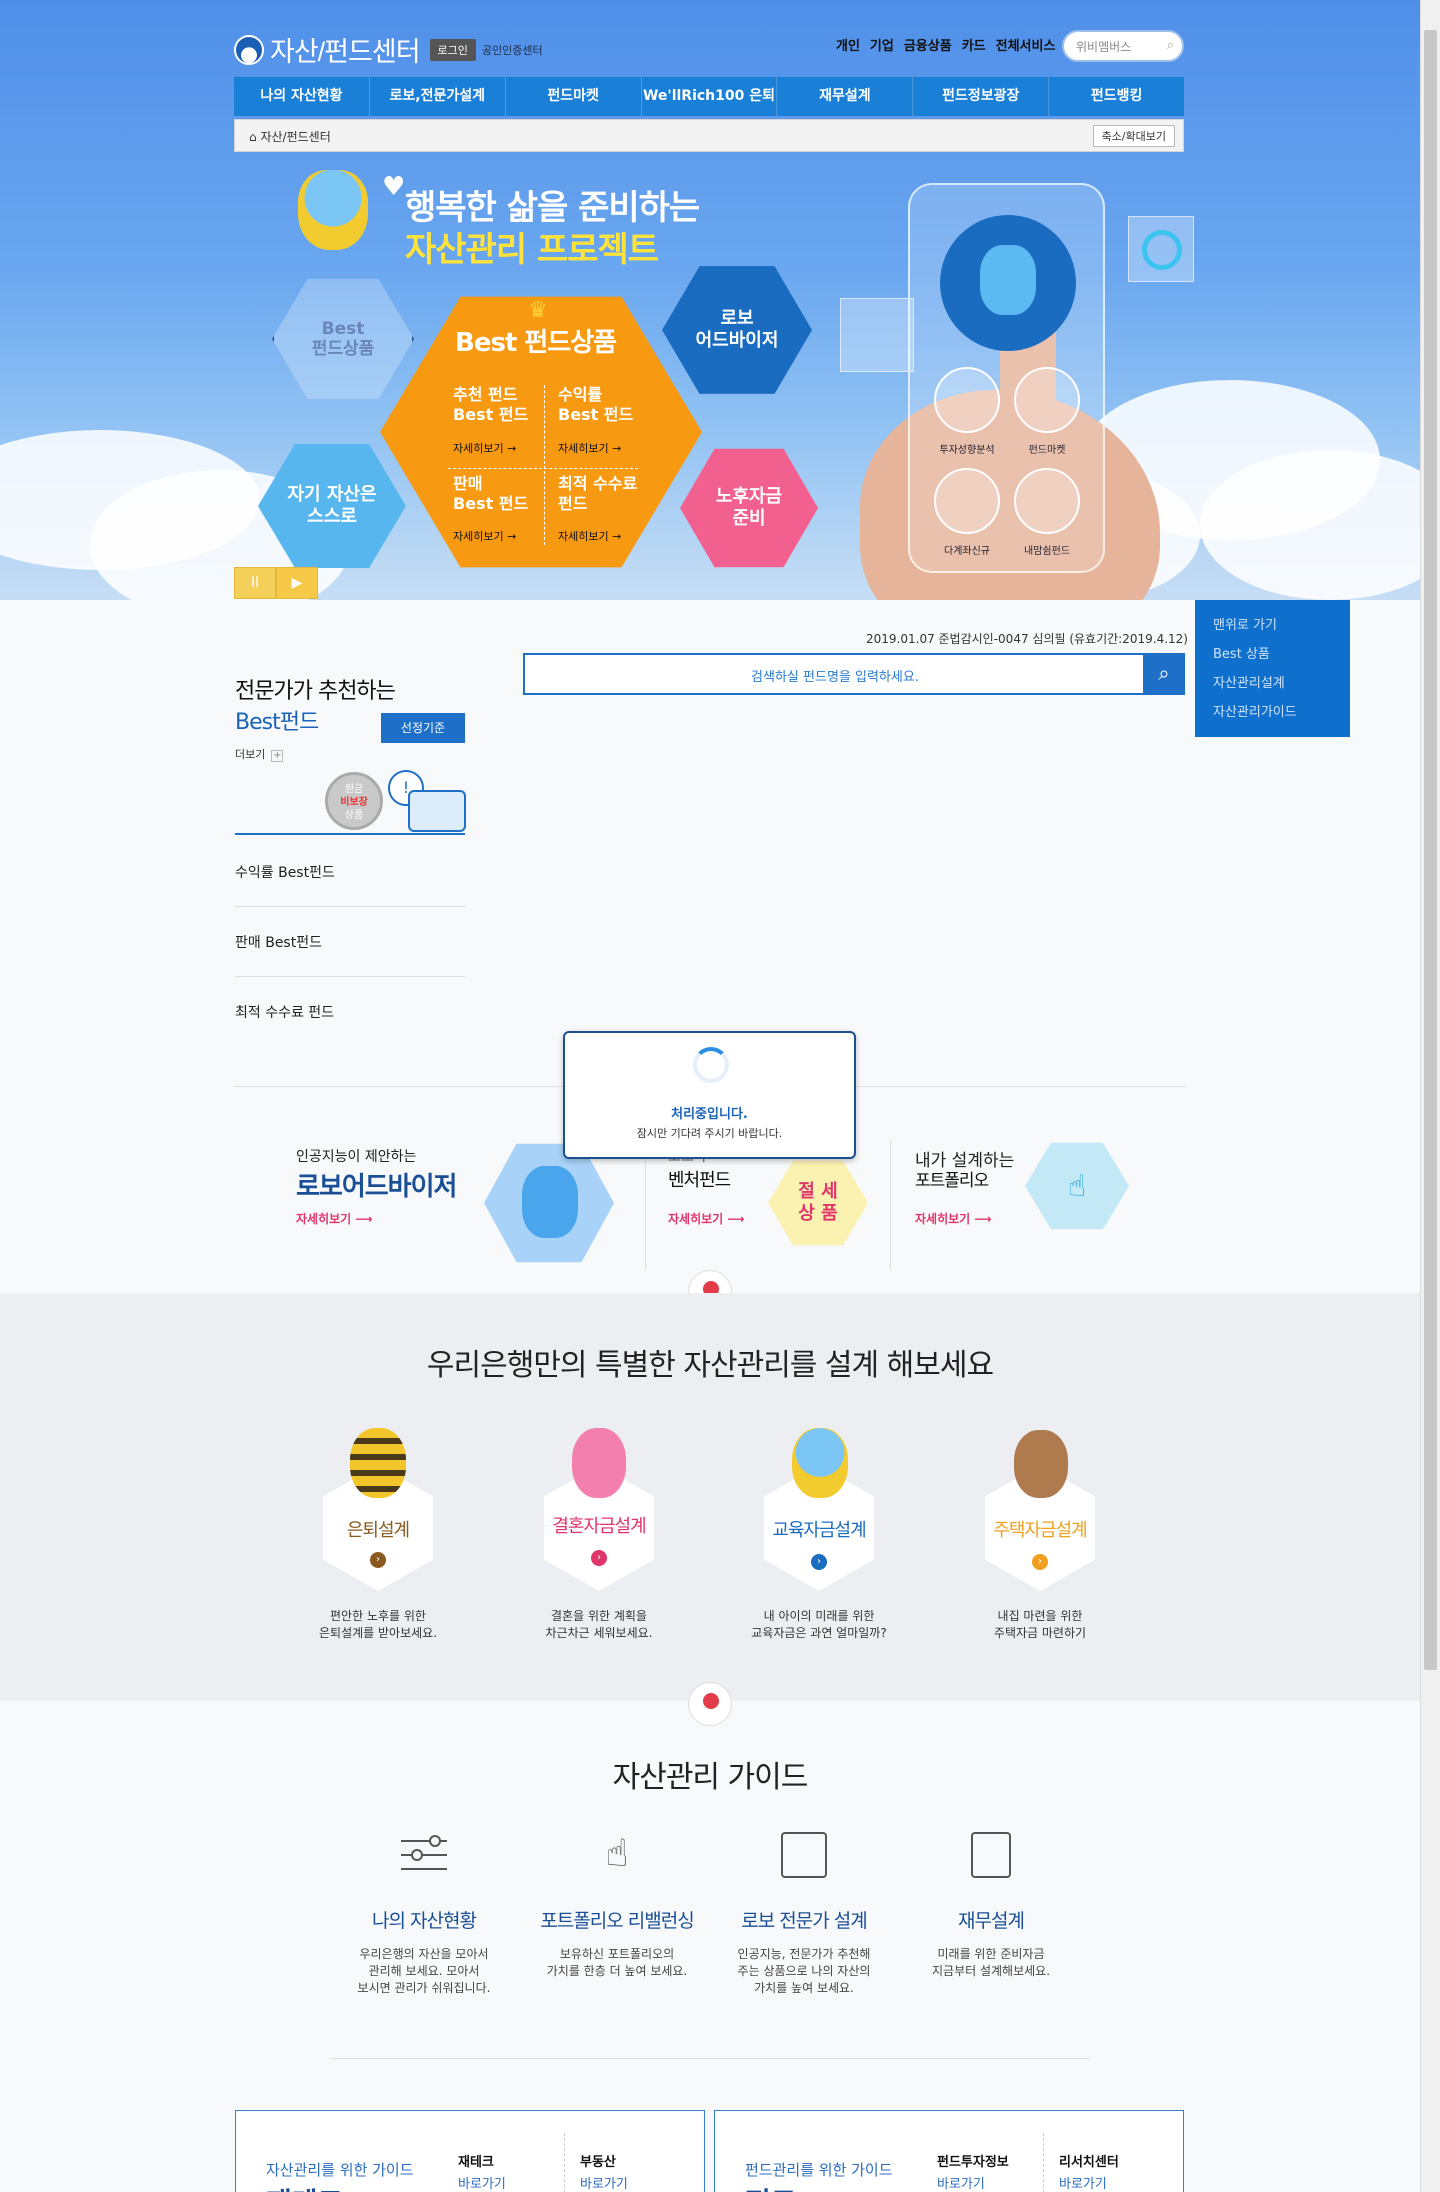 The height and width of the screenshot is (2192, 1440). Describe the element at coordinates (1047, 501) in the screenshot. I see `umbrella-icon` at that location.